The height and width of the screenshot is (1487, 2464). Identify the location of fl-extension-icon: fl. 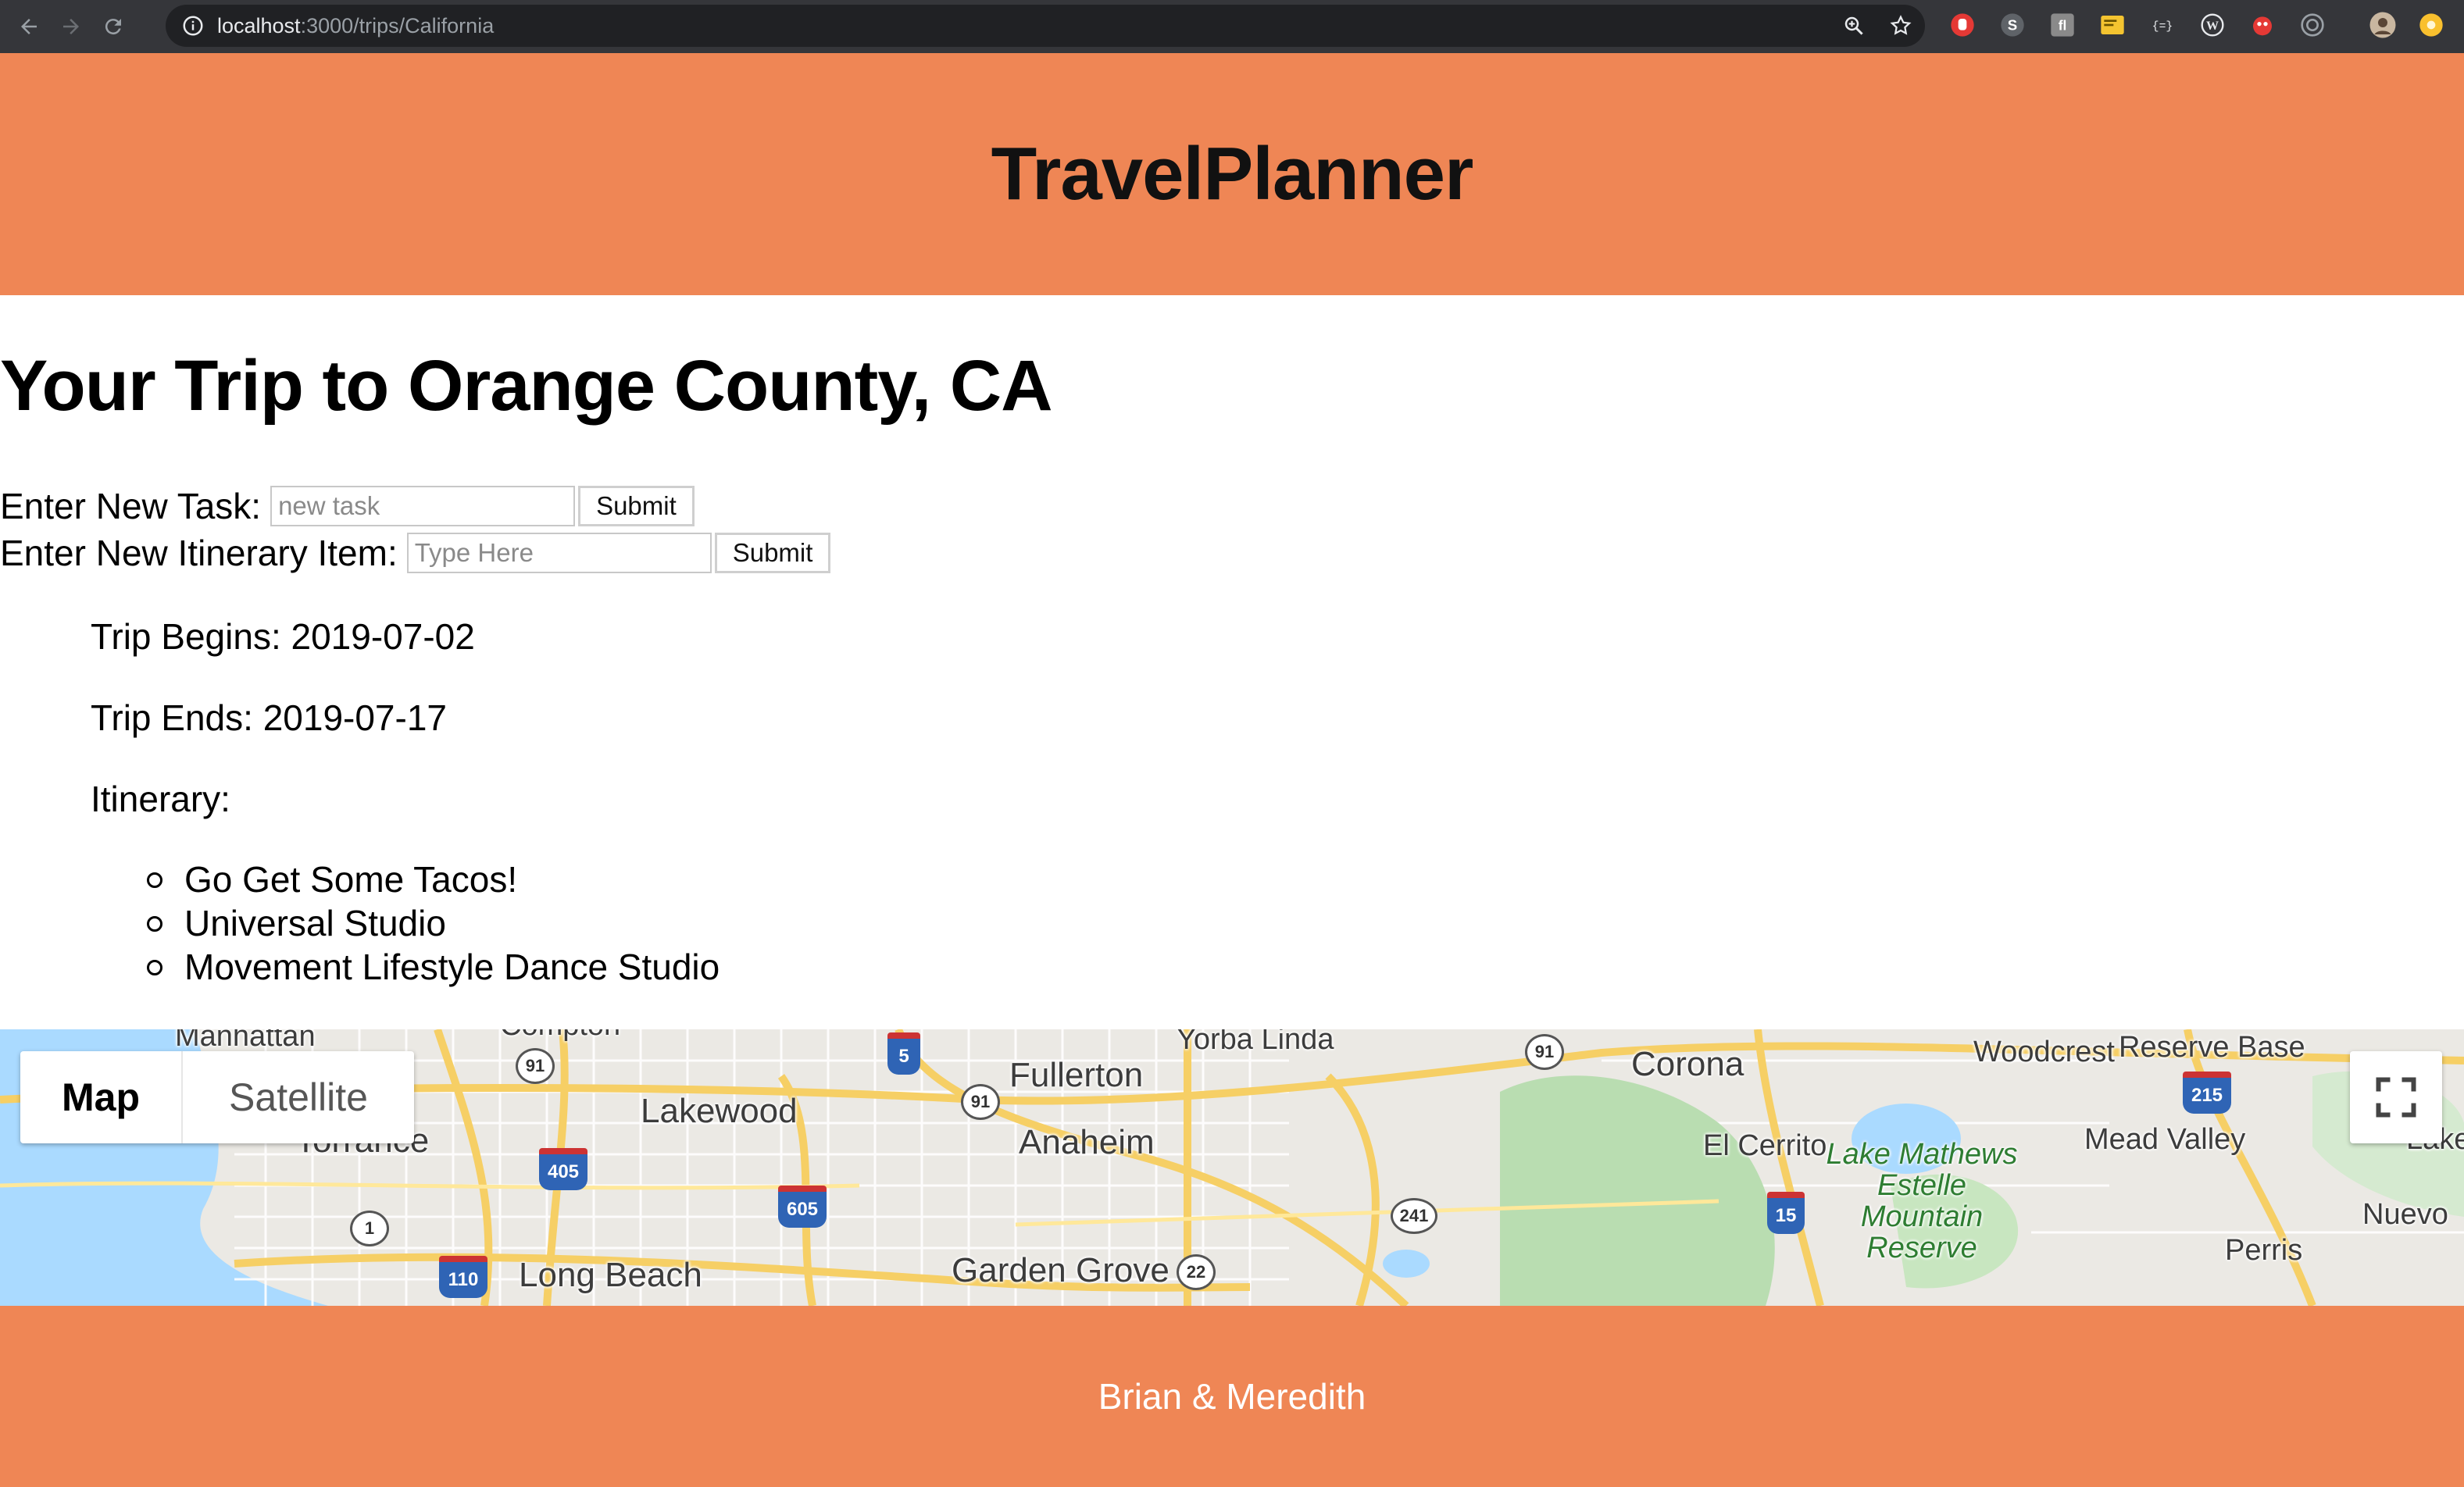
(2062, 25).